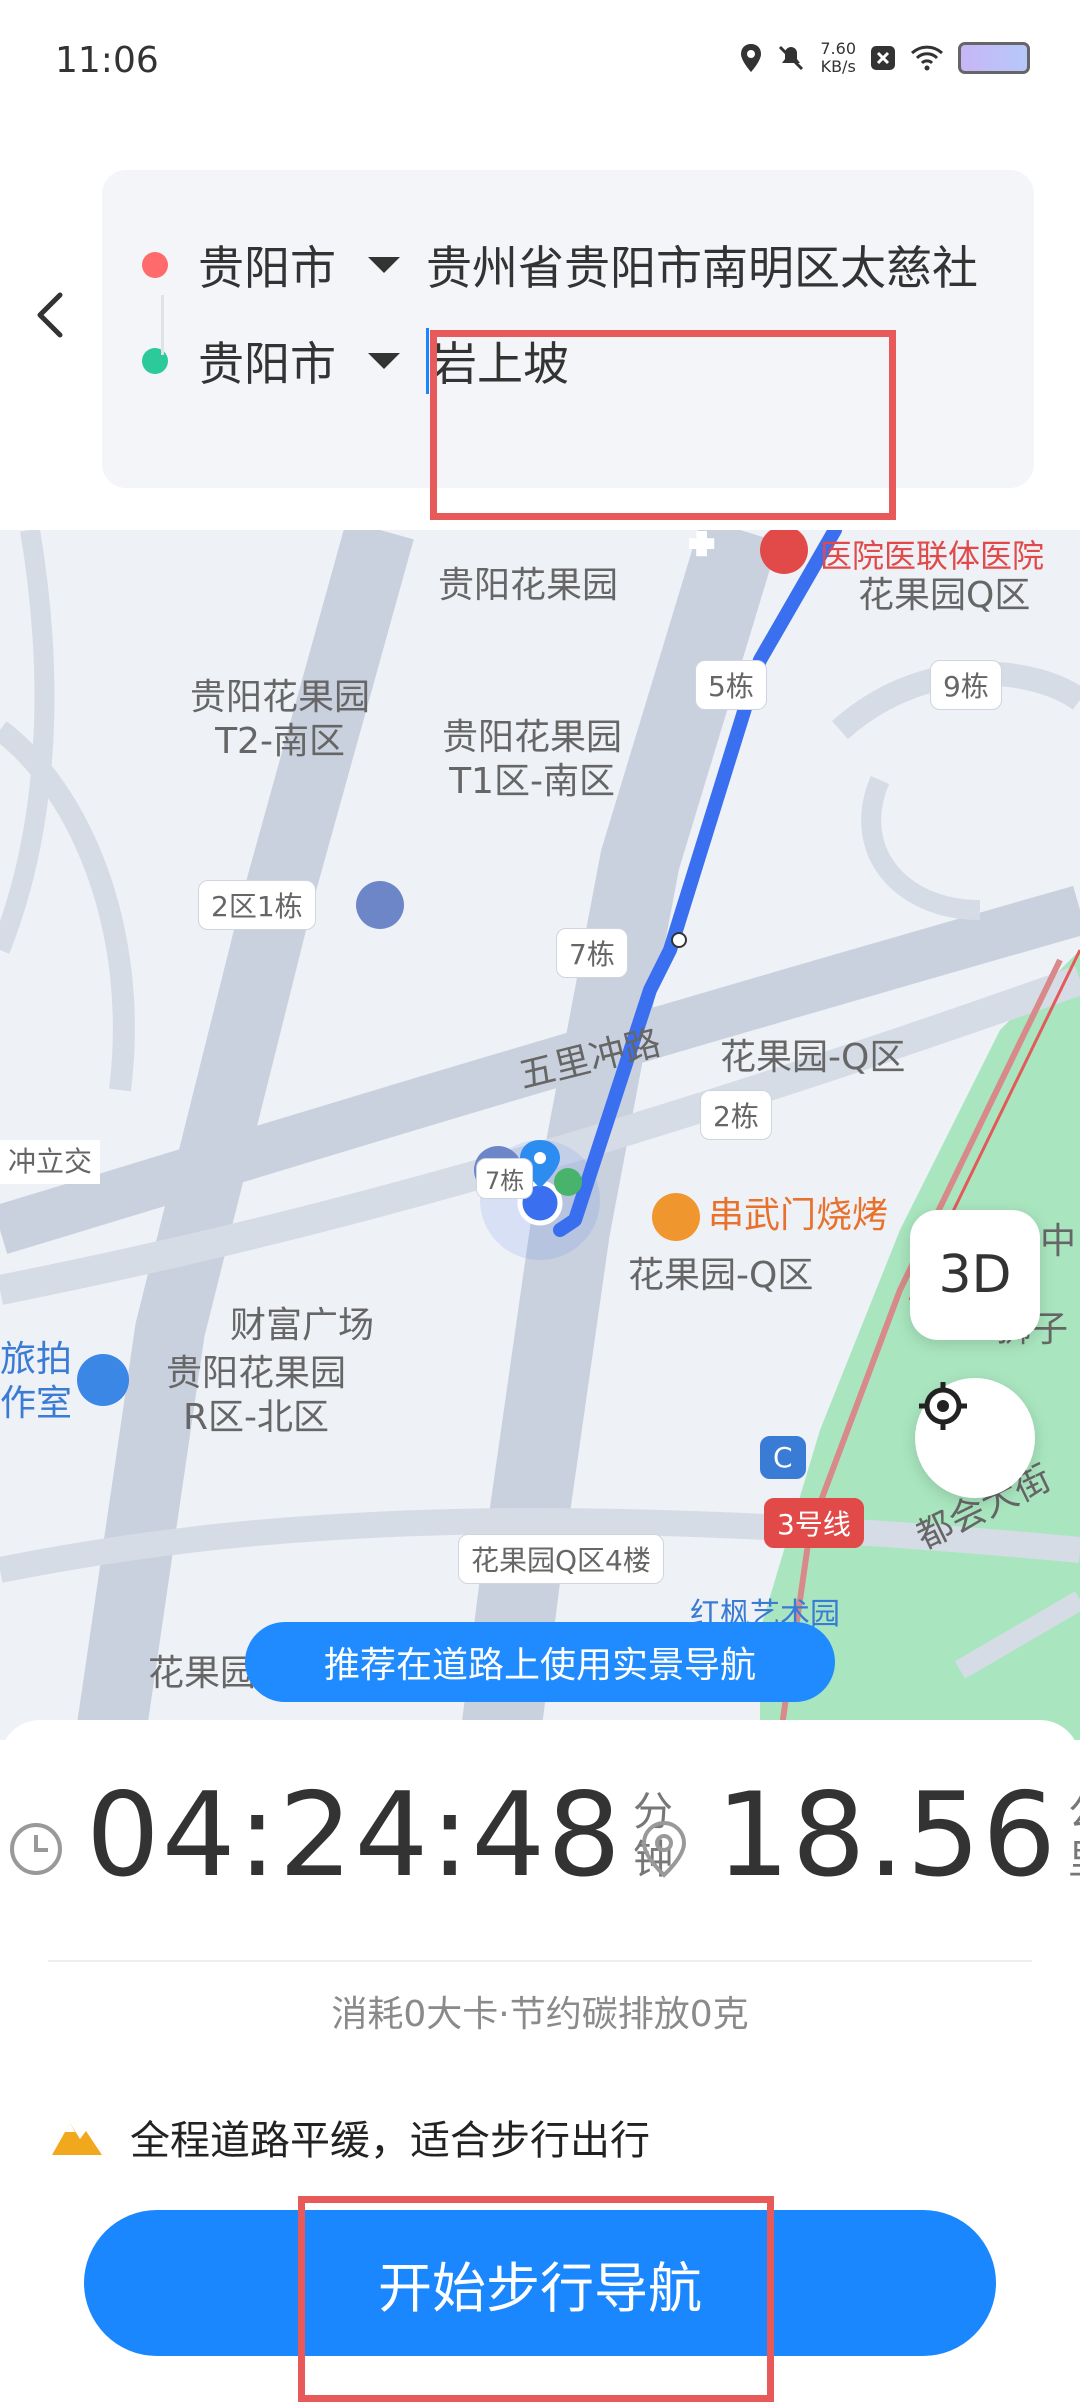  What do you see at coordinates (354, 1835) in the screenshot?
I see `duration-value: 04:24:48` at bounding box center [354, 1835].